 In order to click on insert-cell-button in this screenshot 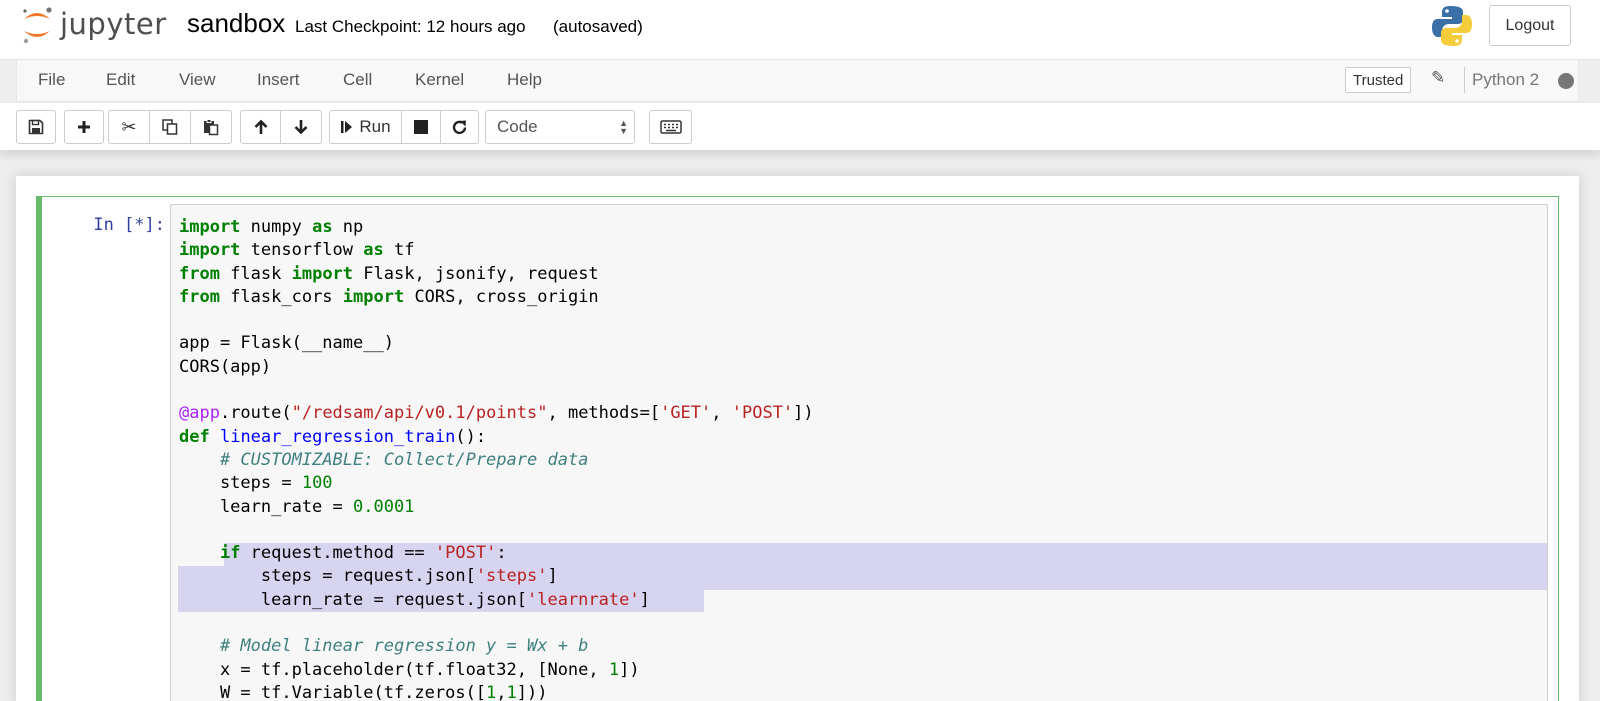, I will do `click(84, 127)`.